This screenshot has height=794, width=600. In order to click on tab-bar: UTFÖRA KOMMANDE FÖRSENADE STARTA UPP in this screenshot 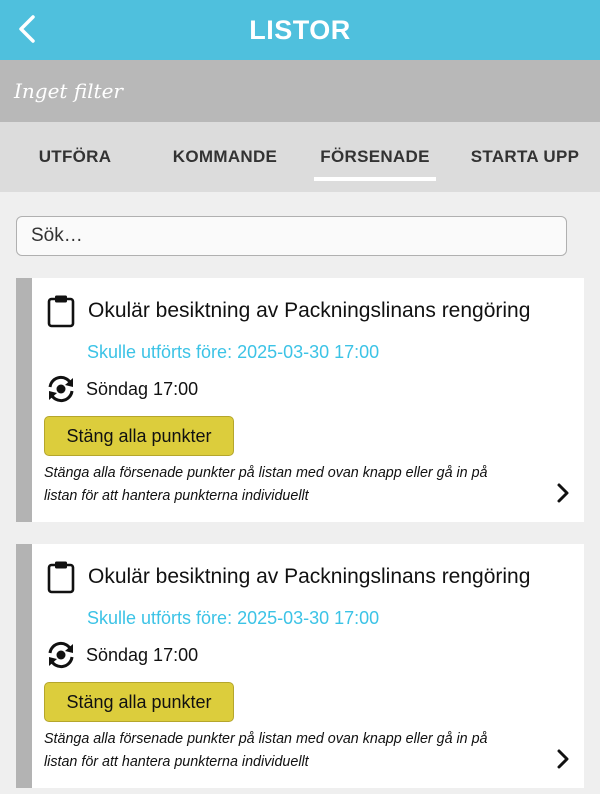, I will do `click(300, 157)`.